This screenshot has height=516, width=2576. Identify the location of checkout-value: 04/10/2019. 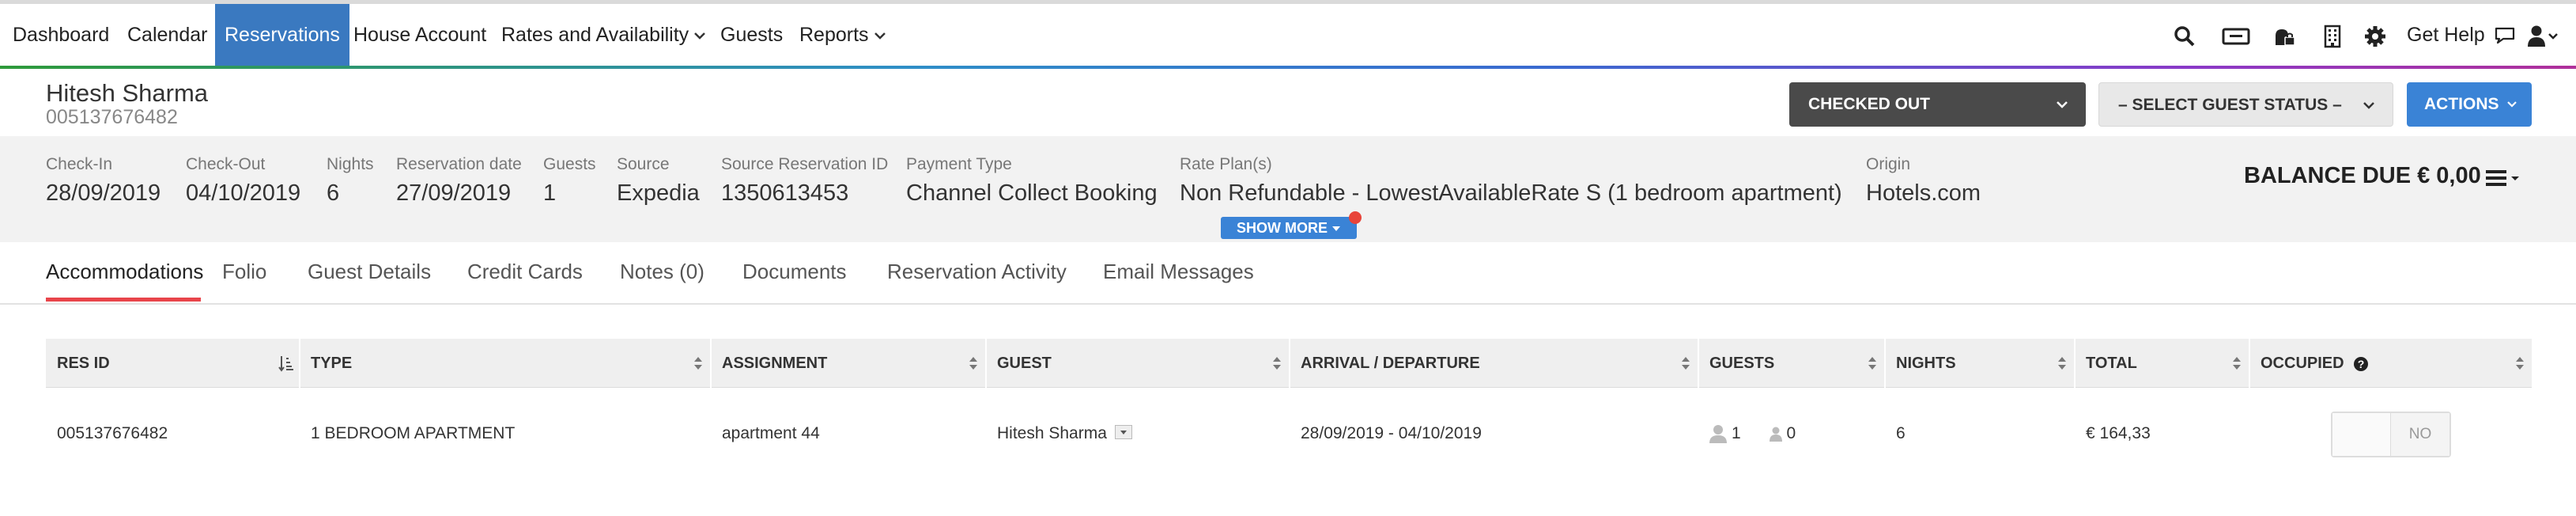
(243, 193).